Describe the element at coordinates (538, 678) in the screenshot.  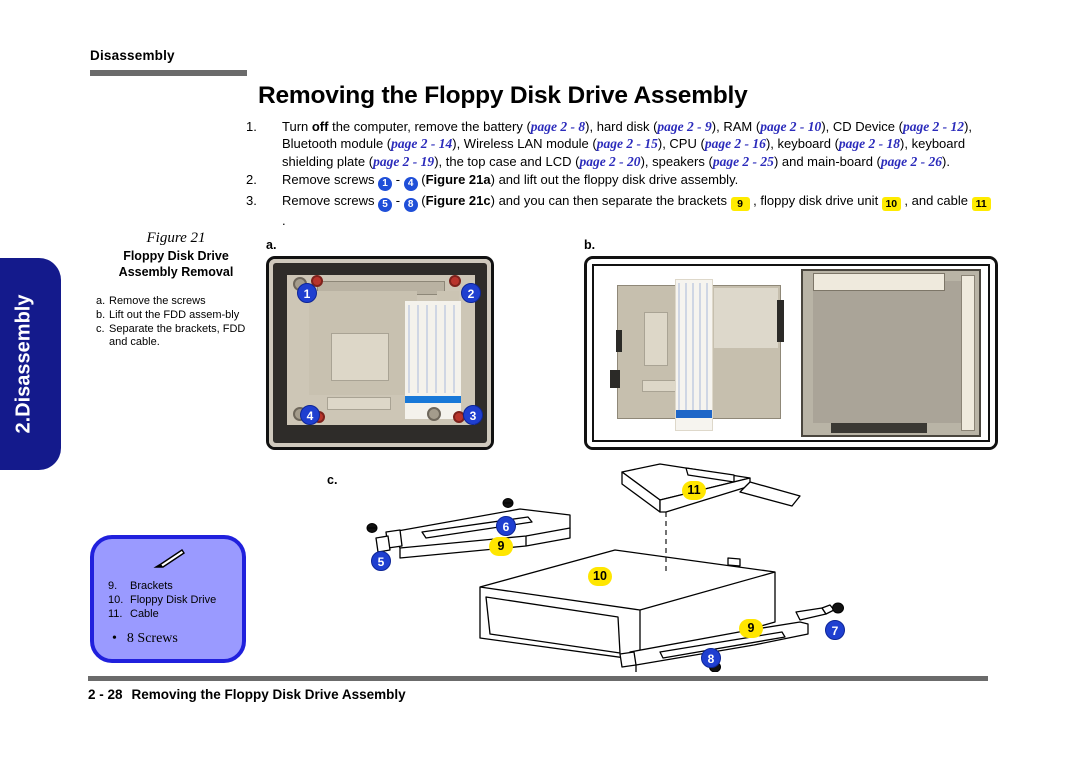
I see `footer-rule` at that location.